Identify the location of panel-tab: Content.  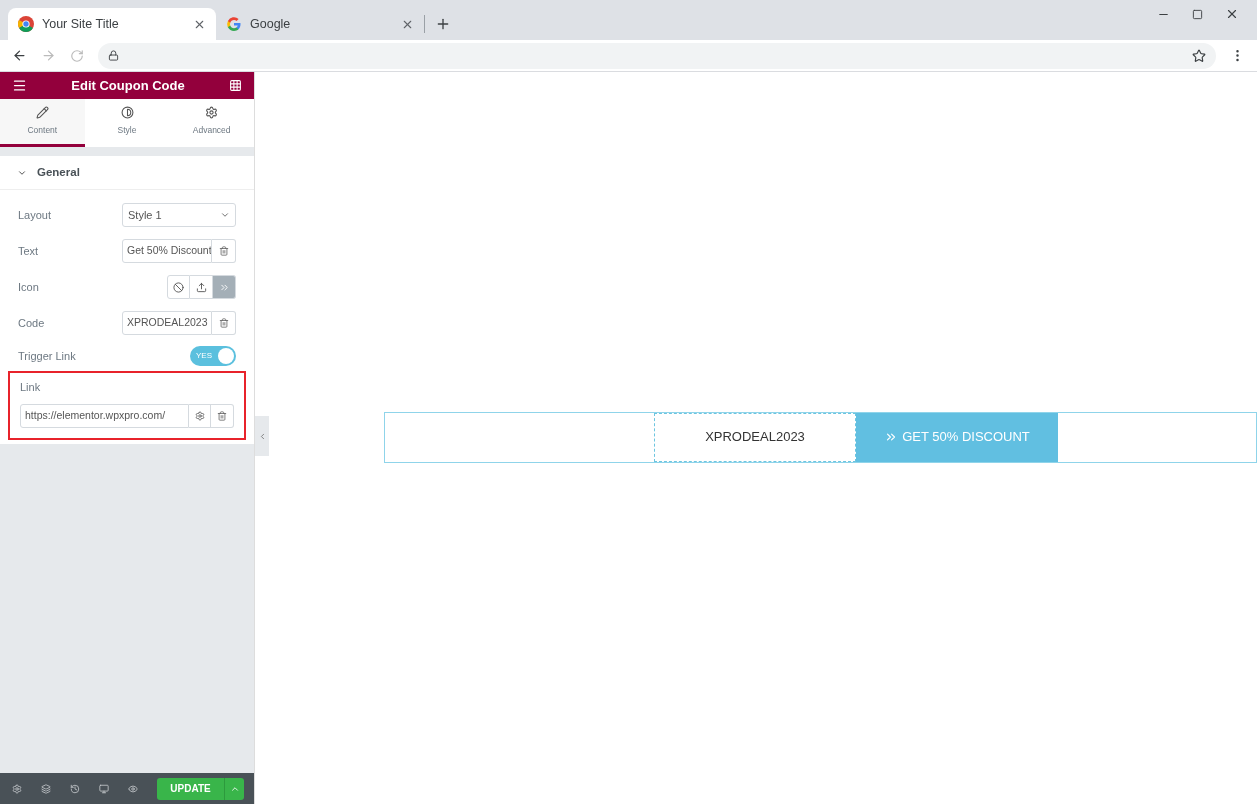
(42, 123).